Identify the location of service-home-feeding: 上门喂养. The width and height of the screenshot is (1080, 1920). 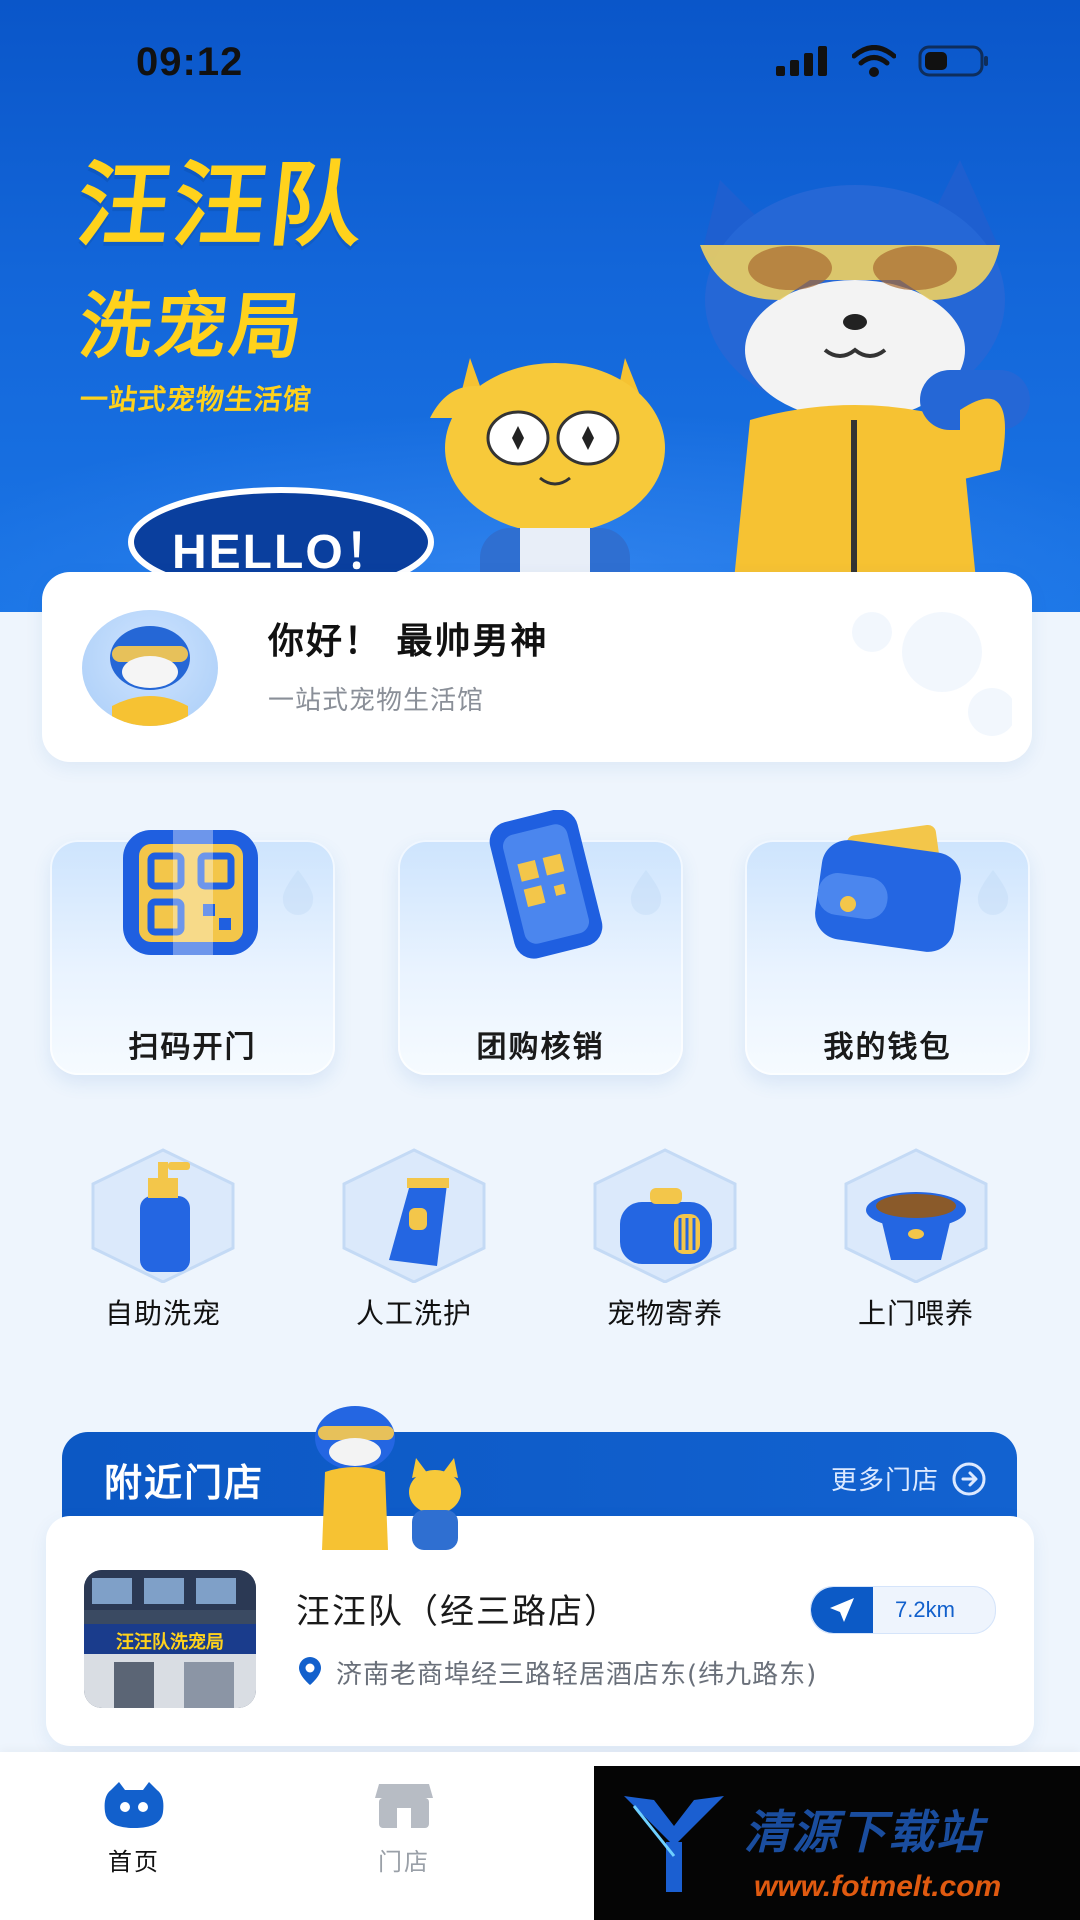
(916, 1240).